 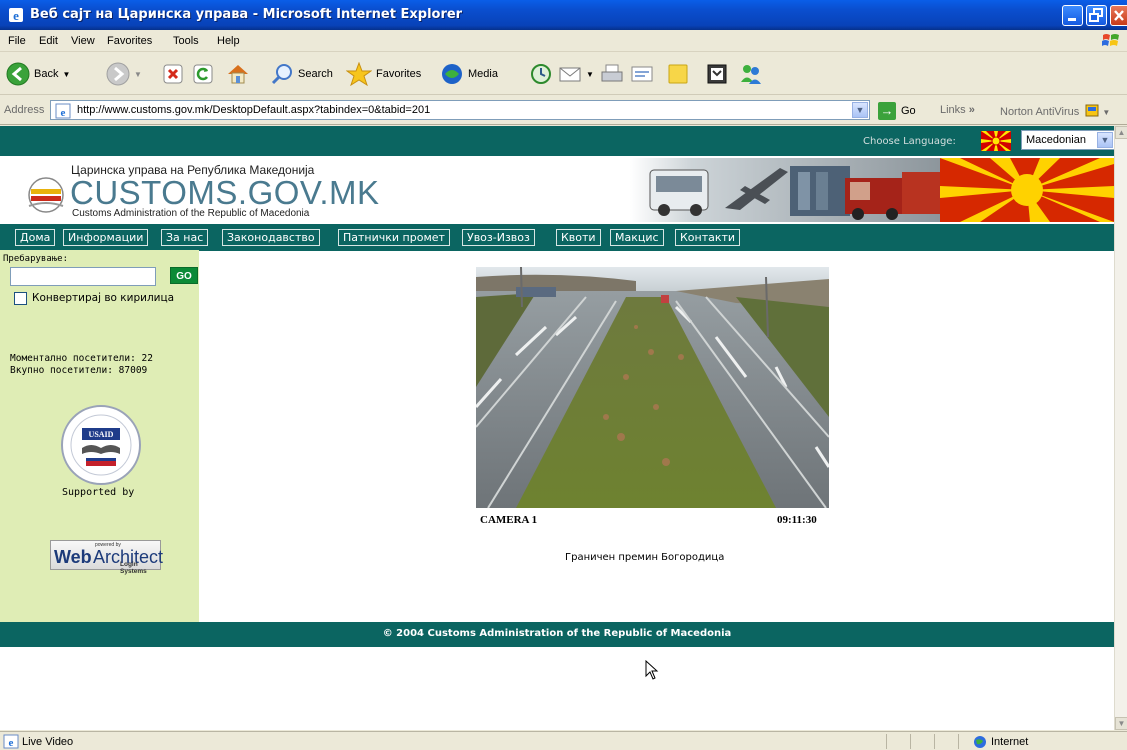 I want to click on menu-edit: Edit, so click(x=48, y=41).